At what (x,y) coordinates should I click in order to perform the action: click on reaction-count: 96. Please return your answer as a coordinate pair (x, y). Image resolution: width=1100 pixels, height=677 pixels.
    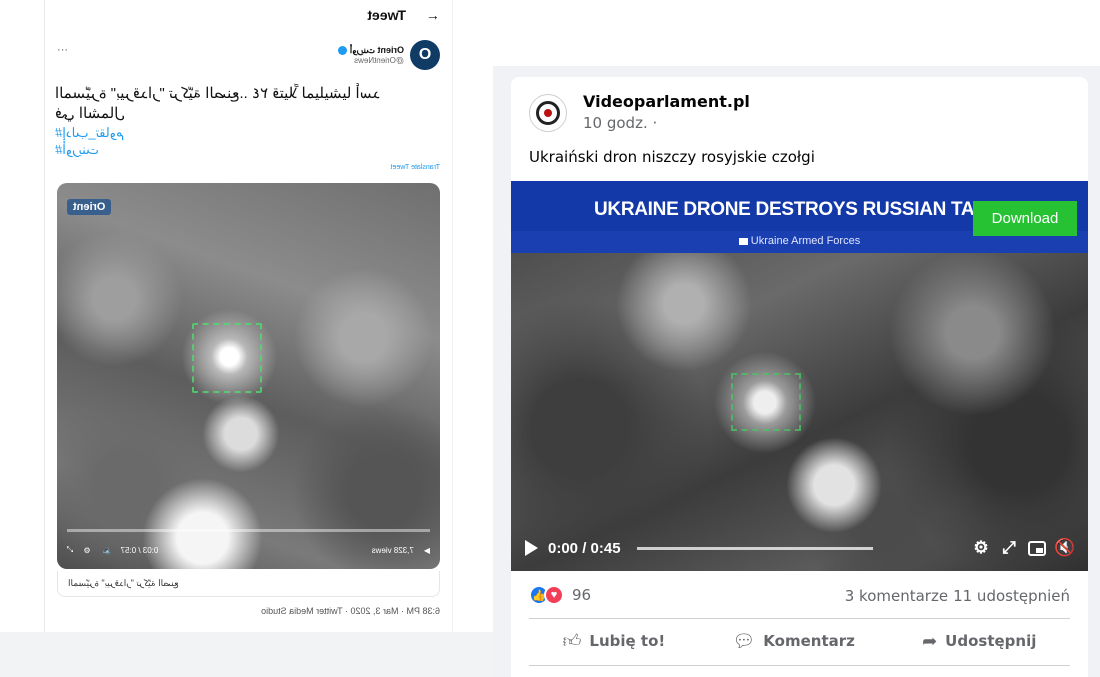
    Looking at the image, I should click on (582, 595).